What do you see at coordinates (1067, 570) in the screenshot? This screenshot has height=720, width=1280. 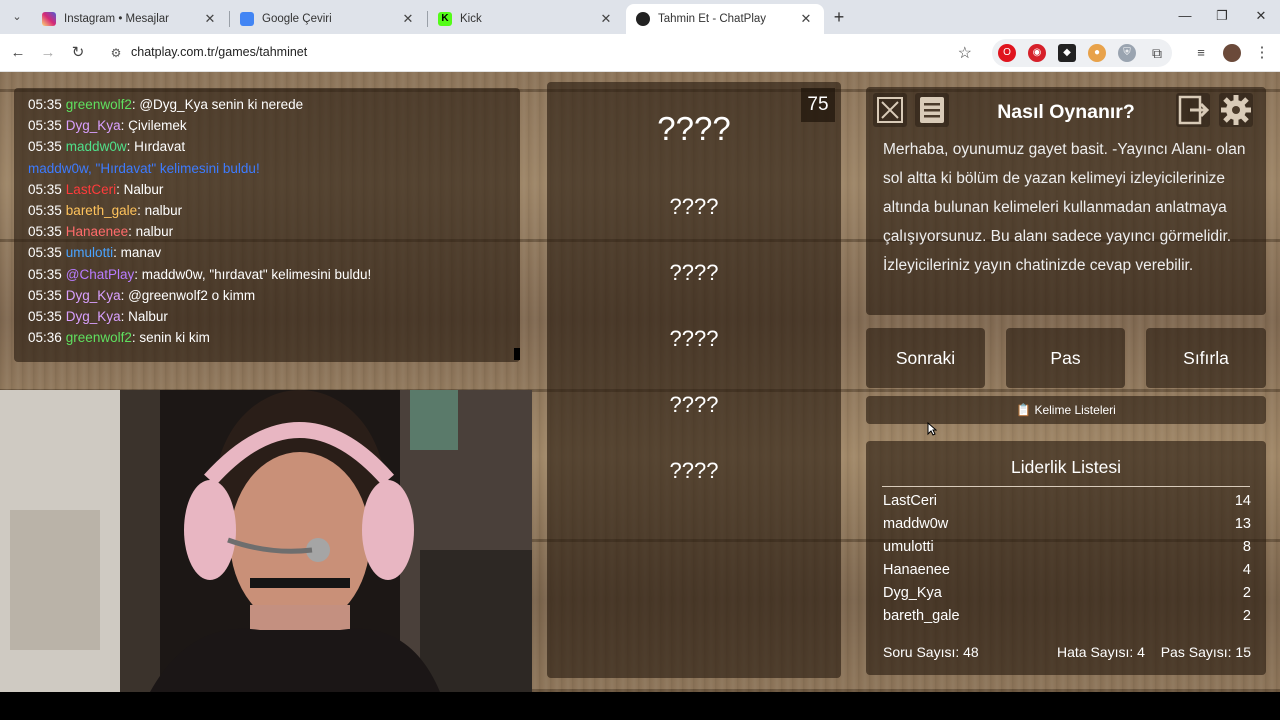 I see `leaderboard-row: Hanaenee 4` at bounding box center [1067, 570].